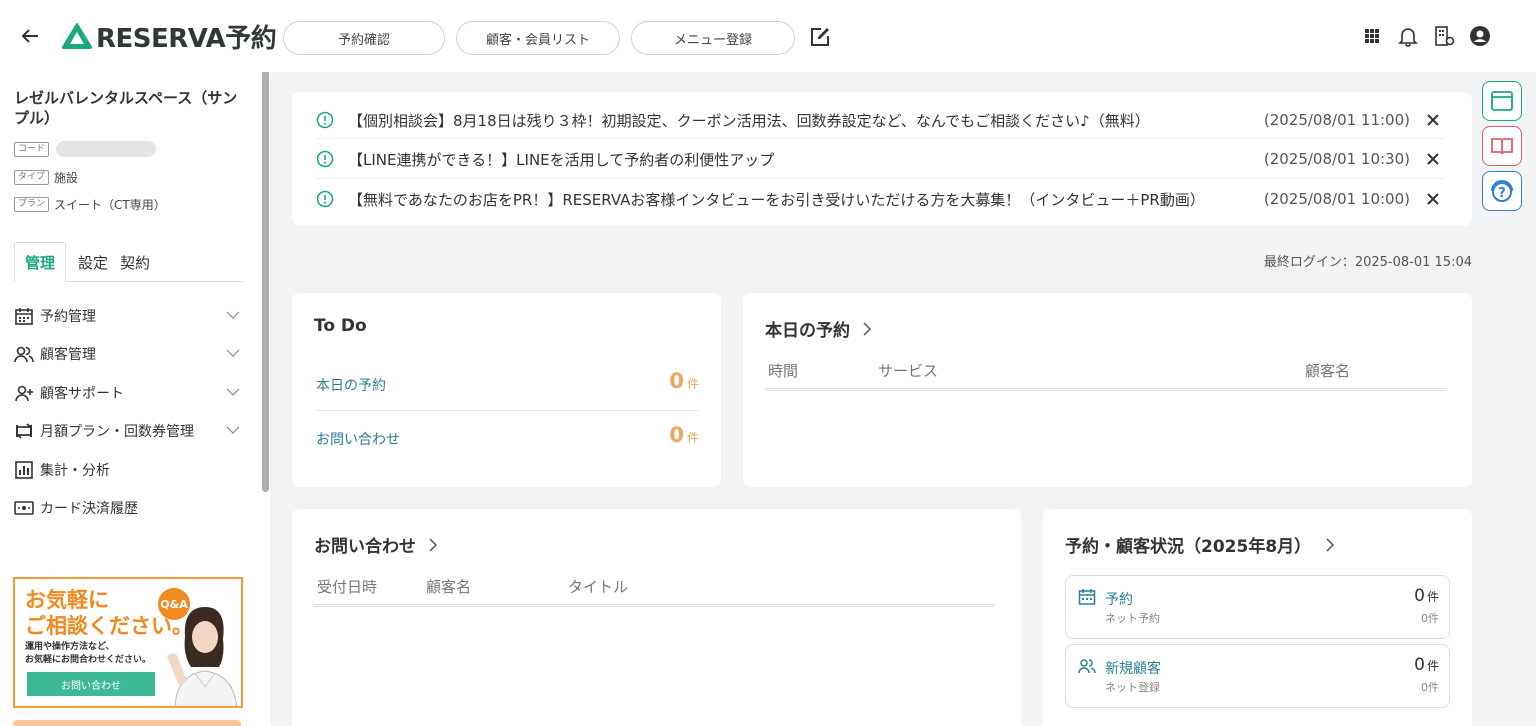  What do you see at coordinates (75, 471) in the screenshot?
I see `sidebar-item-label: 集計・分析` at bounding box center [75, 471].